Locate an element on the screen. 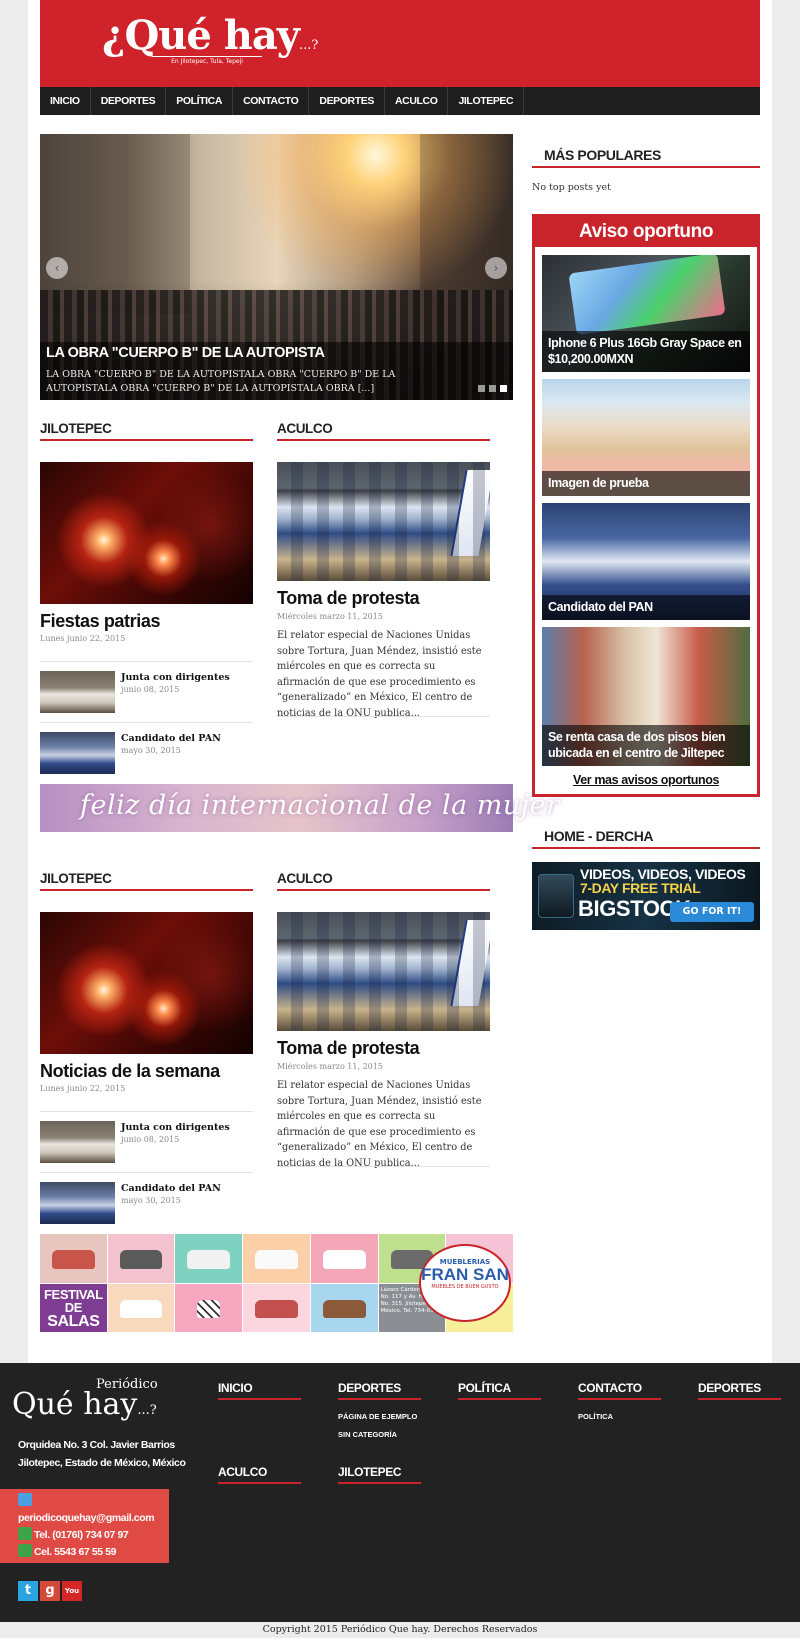 The height and width of the screenshot is (1638, 800). footer-heading-politica: POLÍTICA is located at coordinates (499, 1390).